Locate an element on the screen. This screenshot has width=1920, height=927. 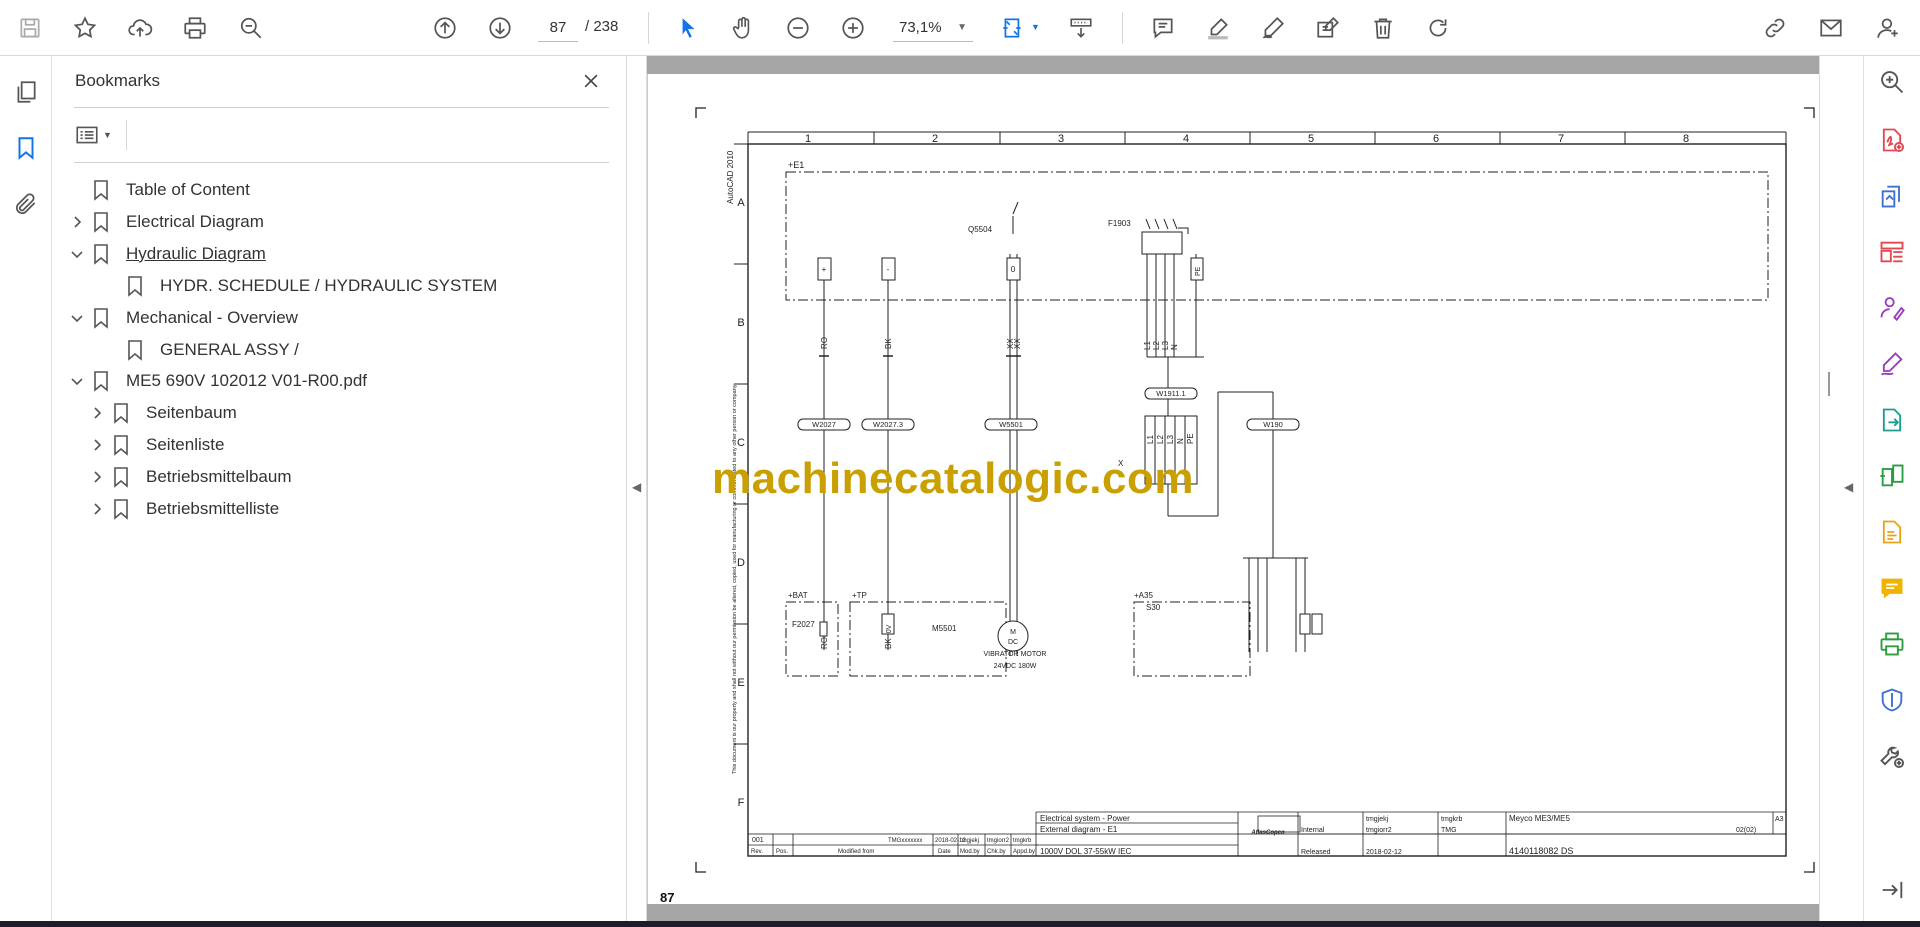
tools-pane-strip: ◀ is located at coordinates (1841, 488).